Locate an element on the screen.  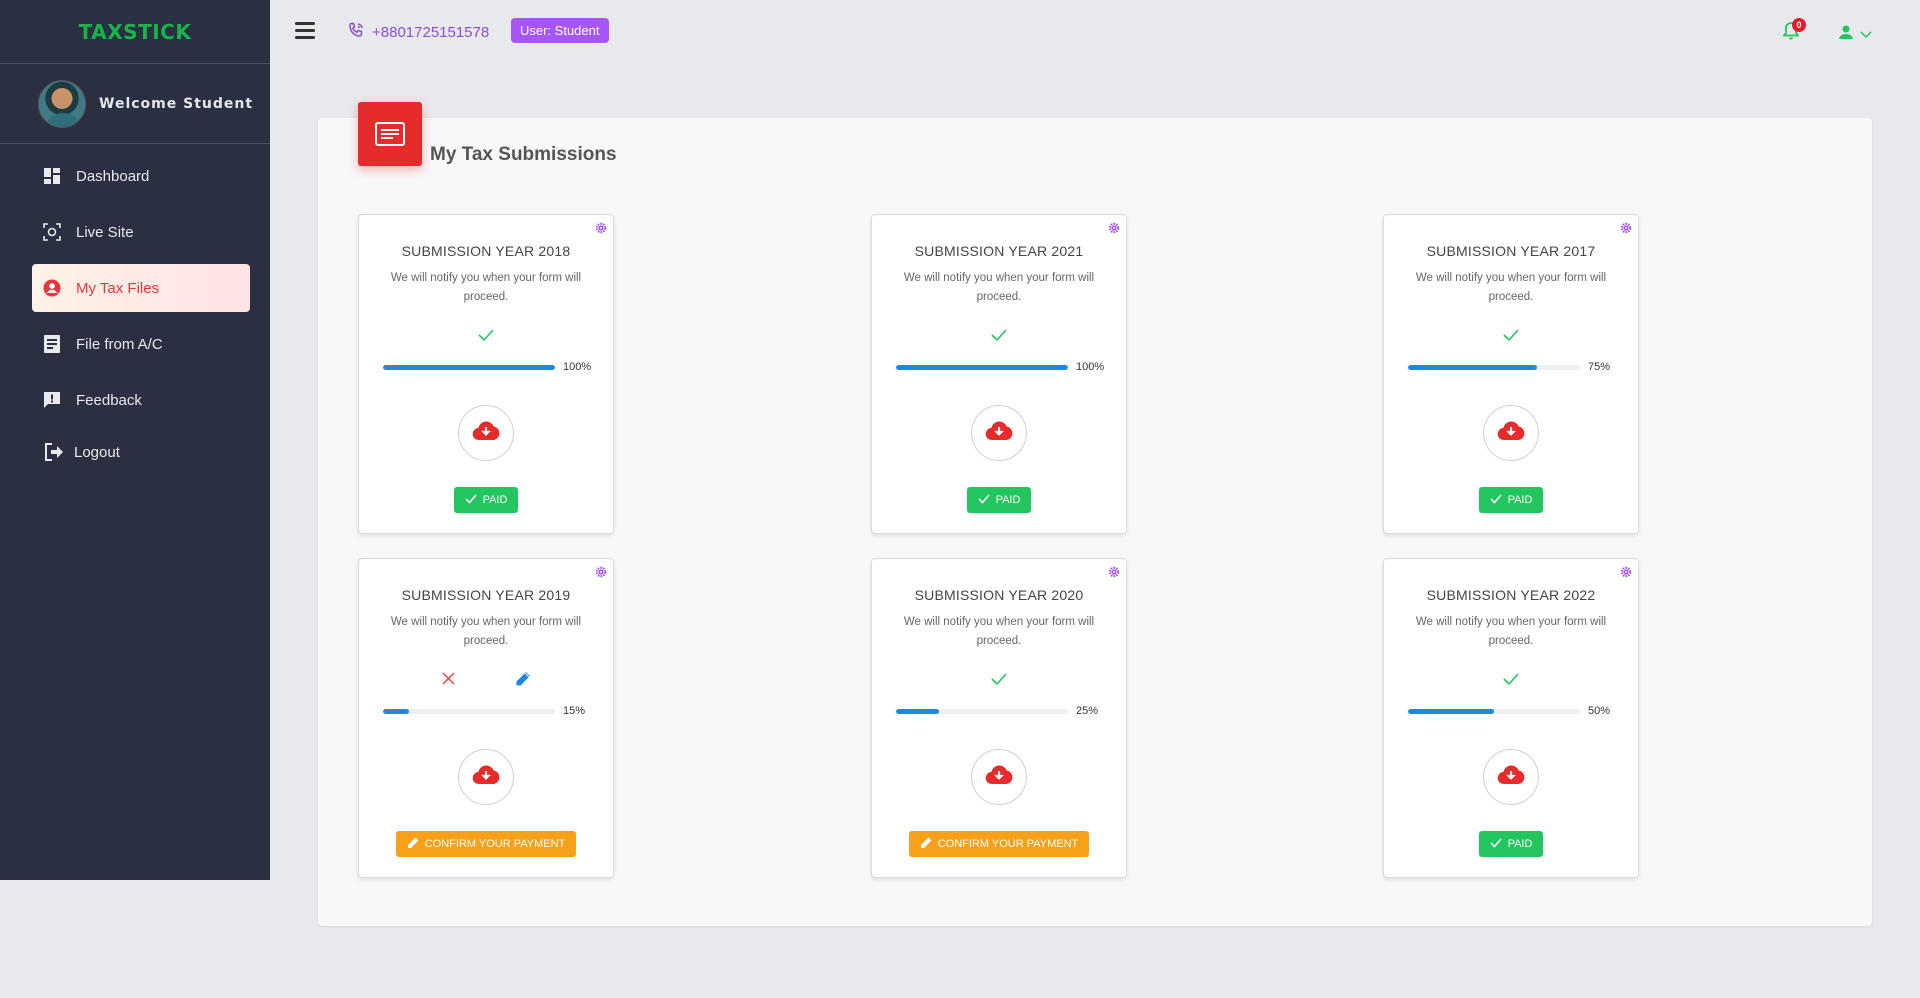
sidebar-item-dashboard: Dashboard is located at coordinates (141, 176).